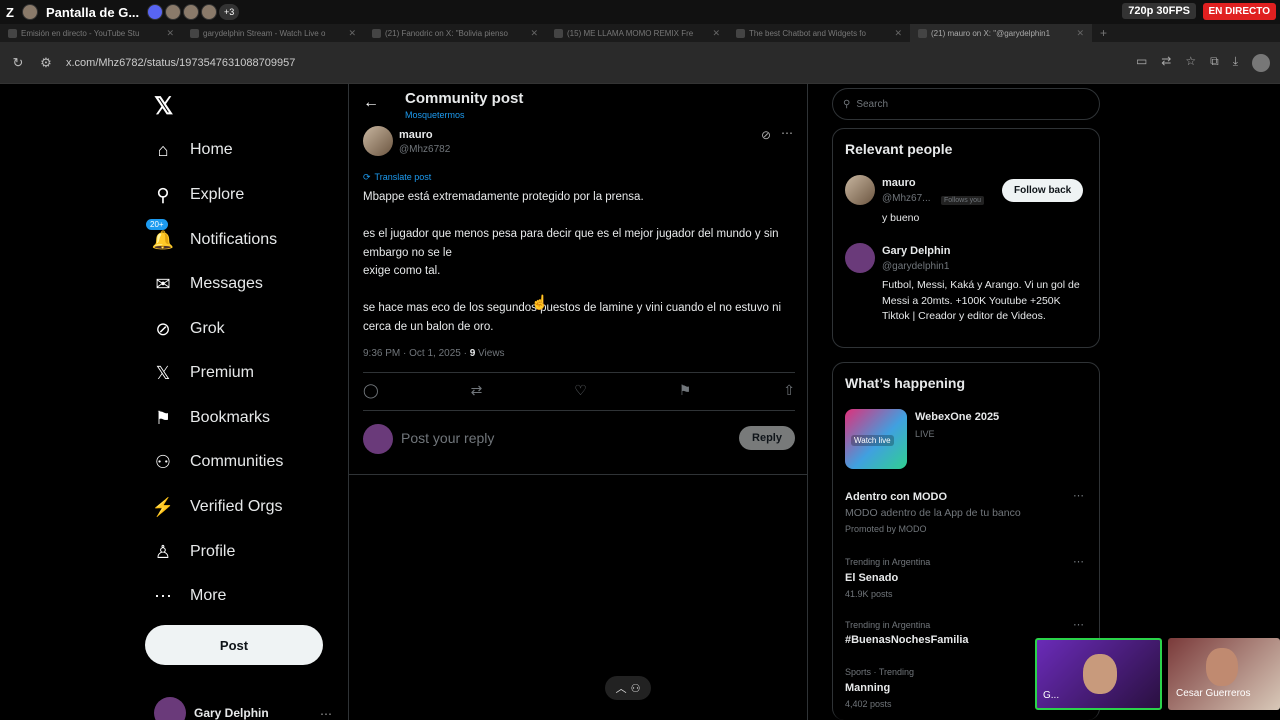 Image resolution: width=1280 pixels, height=720 pixels. What do you see at coordinates (991, 33) in the screenshot?
I see `tab-label: (21) mauro on X: "@garydelphin1` at bounding box center [991, 33].